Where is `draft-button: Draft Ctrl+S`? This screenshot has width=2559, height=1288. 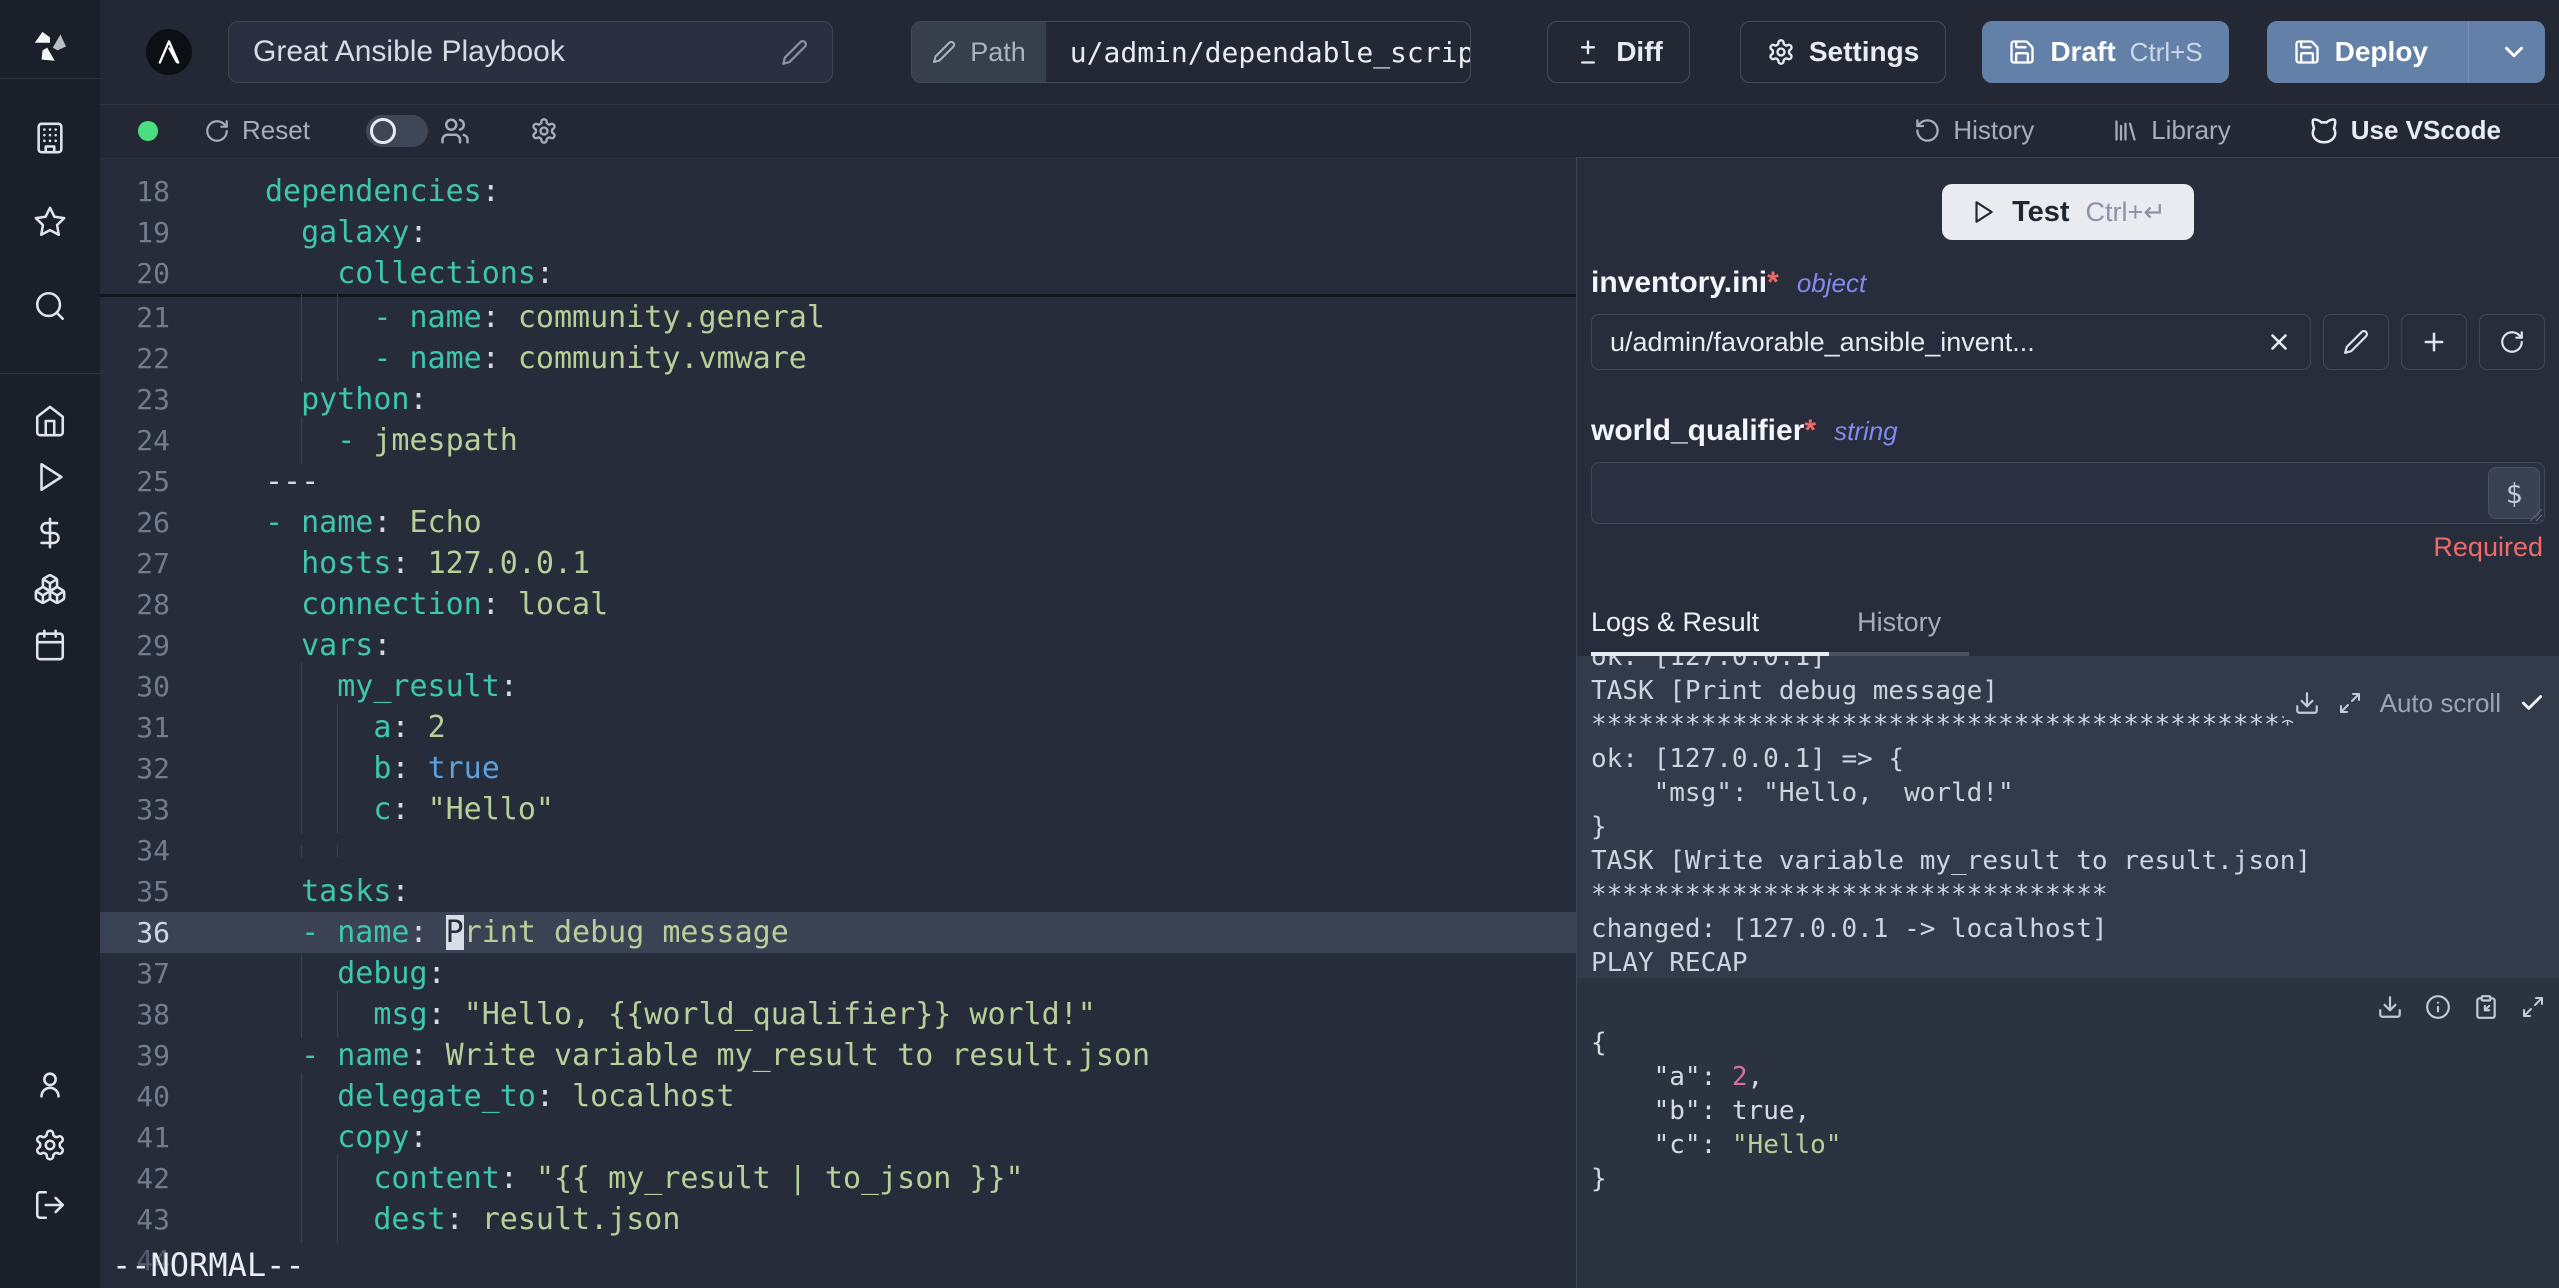
draft-button: Draft Ctrl+S is located at coordinates (2105, 52).